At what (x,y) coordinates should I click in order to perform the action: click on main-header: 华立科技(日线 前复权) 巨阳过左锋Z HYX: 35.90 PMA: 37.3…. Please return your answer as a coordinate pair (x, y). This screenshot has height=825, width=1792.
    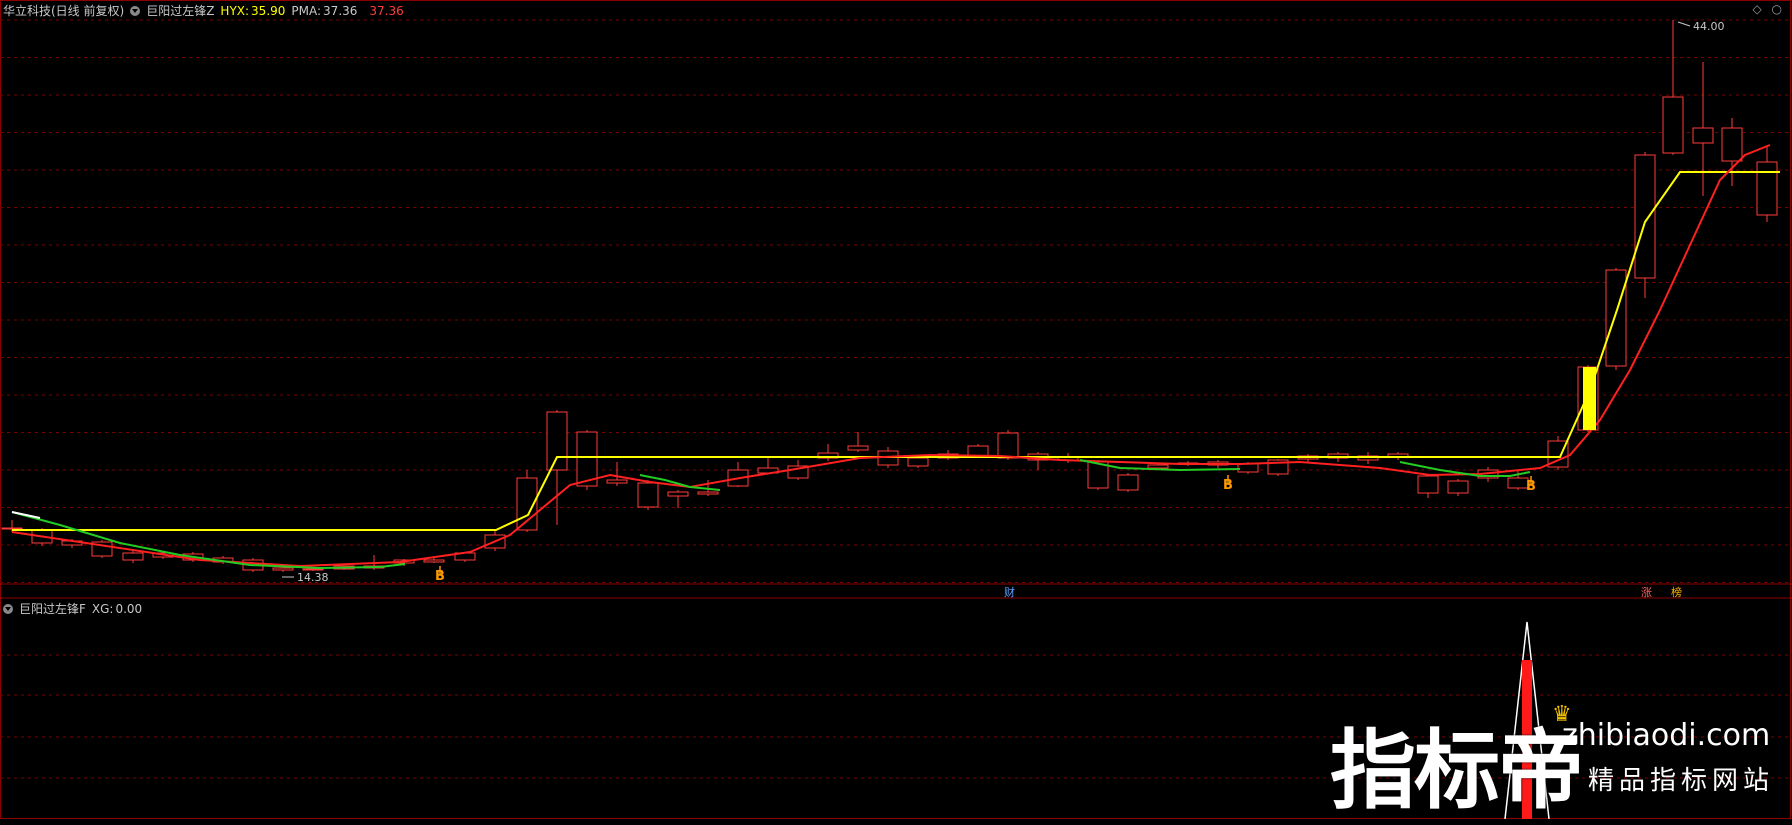
    Looking at the image, I should click on (206, 10).